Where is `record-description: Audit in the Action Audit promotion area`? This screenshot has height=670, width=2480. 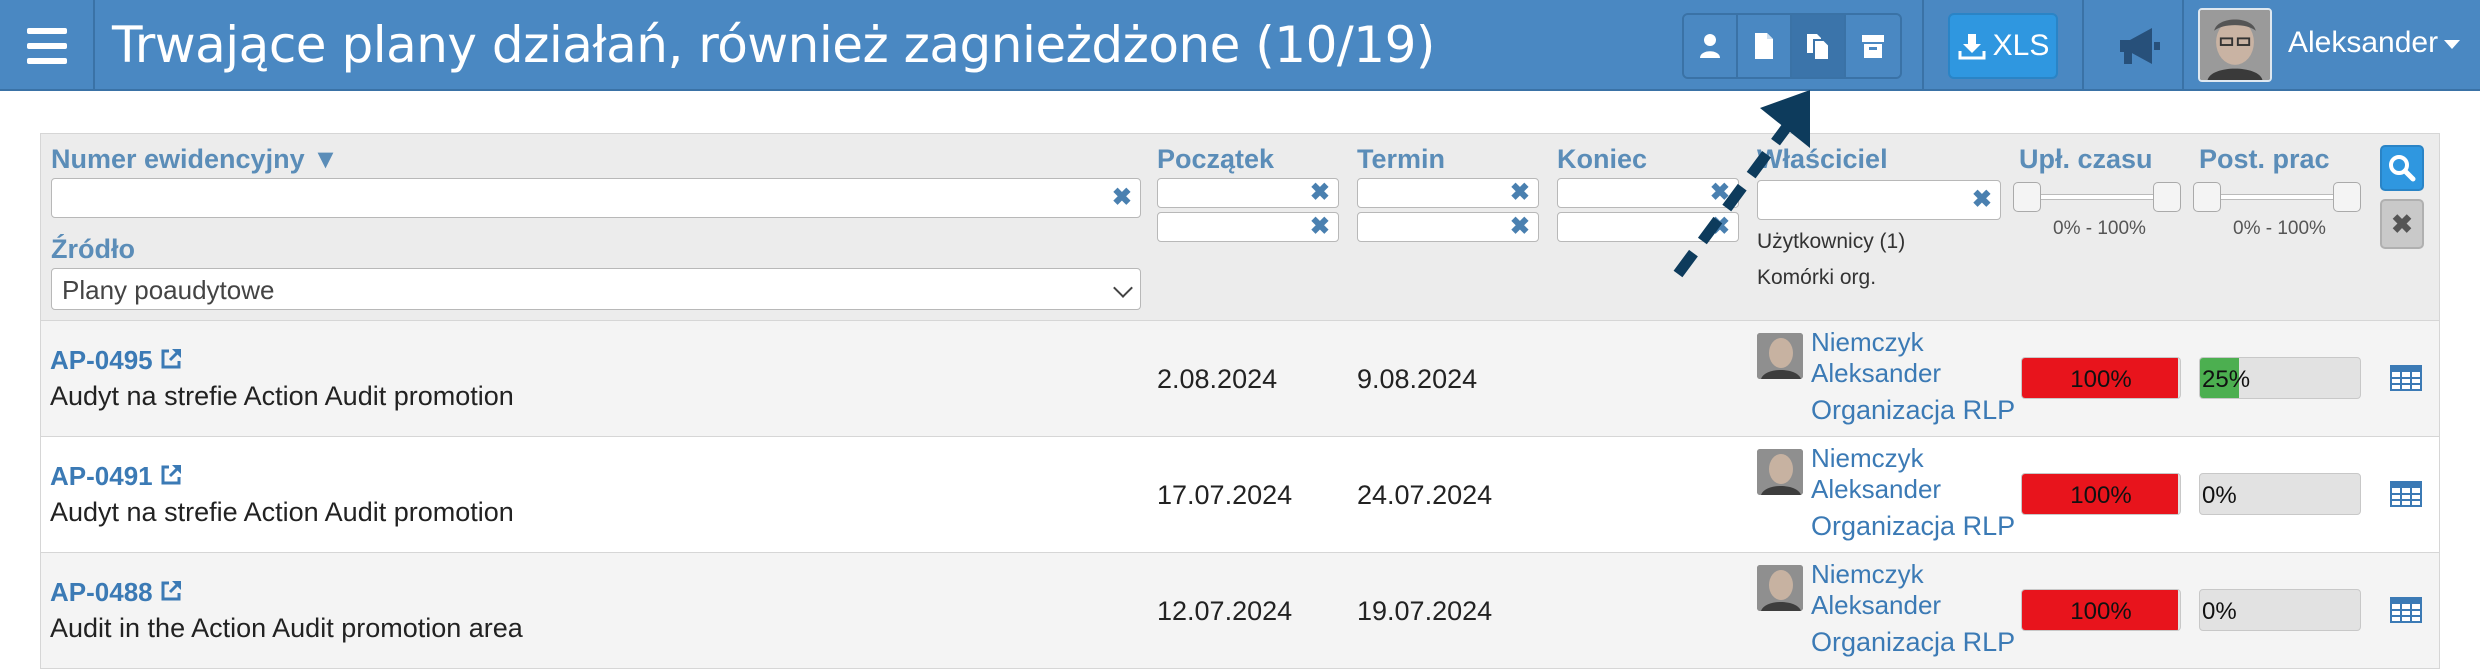
record-description: Audit in the Action Audit promotion area is located at coordinates (286, 628).